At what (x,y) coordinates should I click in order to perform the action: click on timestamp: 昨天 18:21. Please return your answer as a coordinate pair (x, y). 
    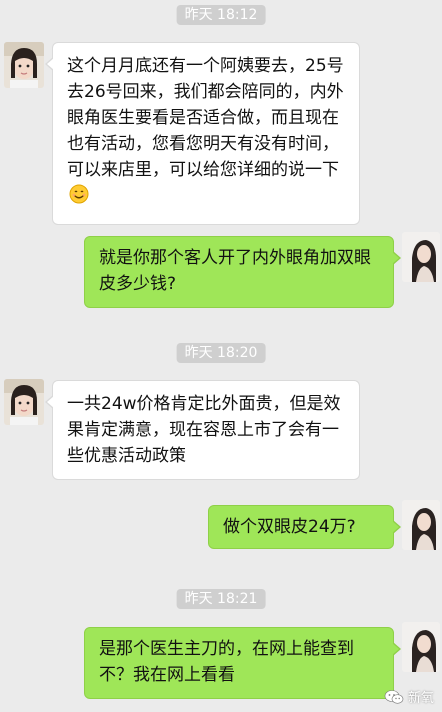
    Looking at the image, I should click on (221, 599).